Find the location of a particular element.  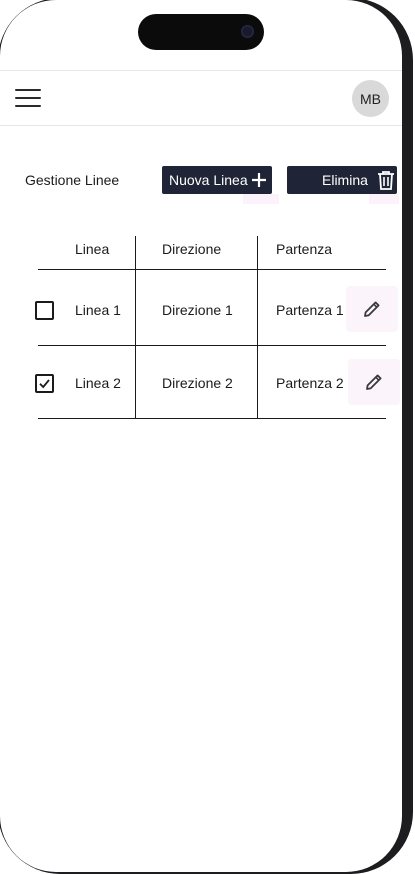

check-icon is located at coordinates (44, 384).